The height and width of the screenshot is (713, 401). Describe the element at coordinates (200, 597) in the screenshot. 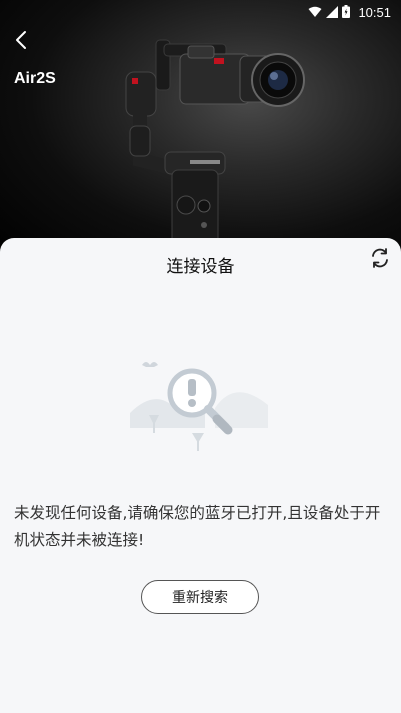

I see `rescan-button: 重新搜索` at that location.